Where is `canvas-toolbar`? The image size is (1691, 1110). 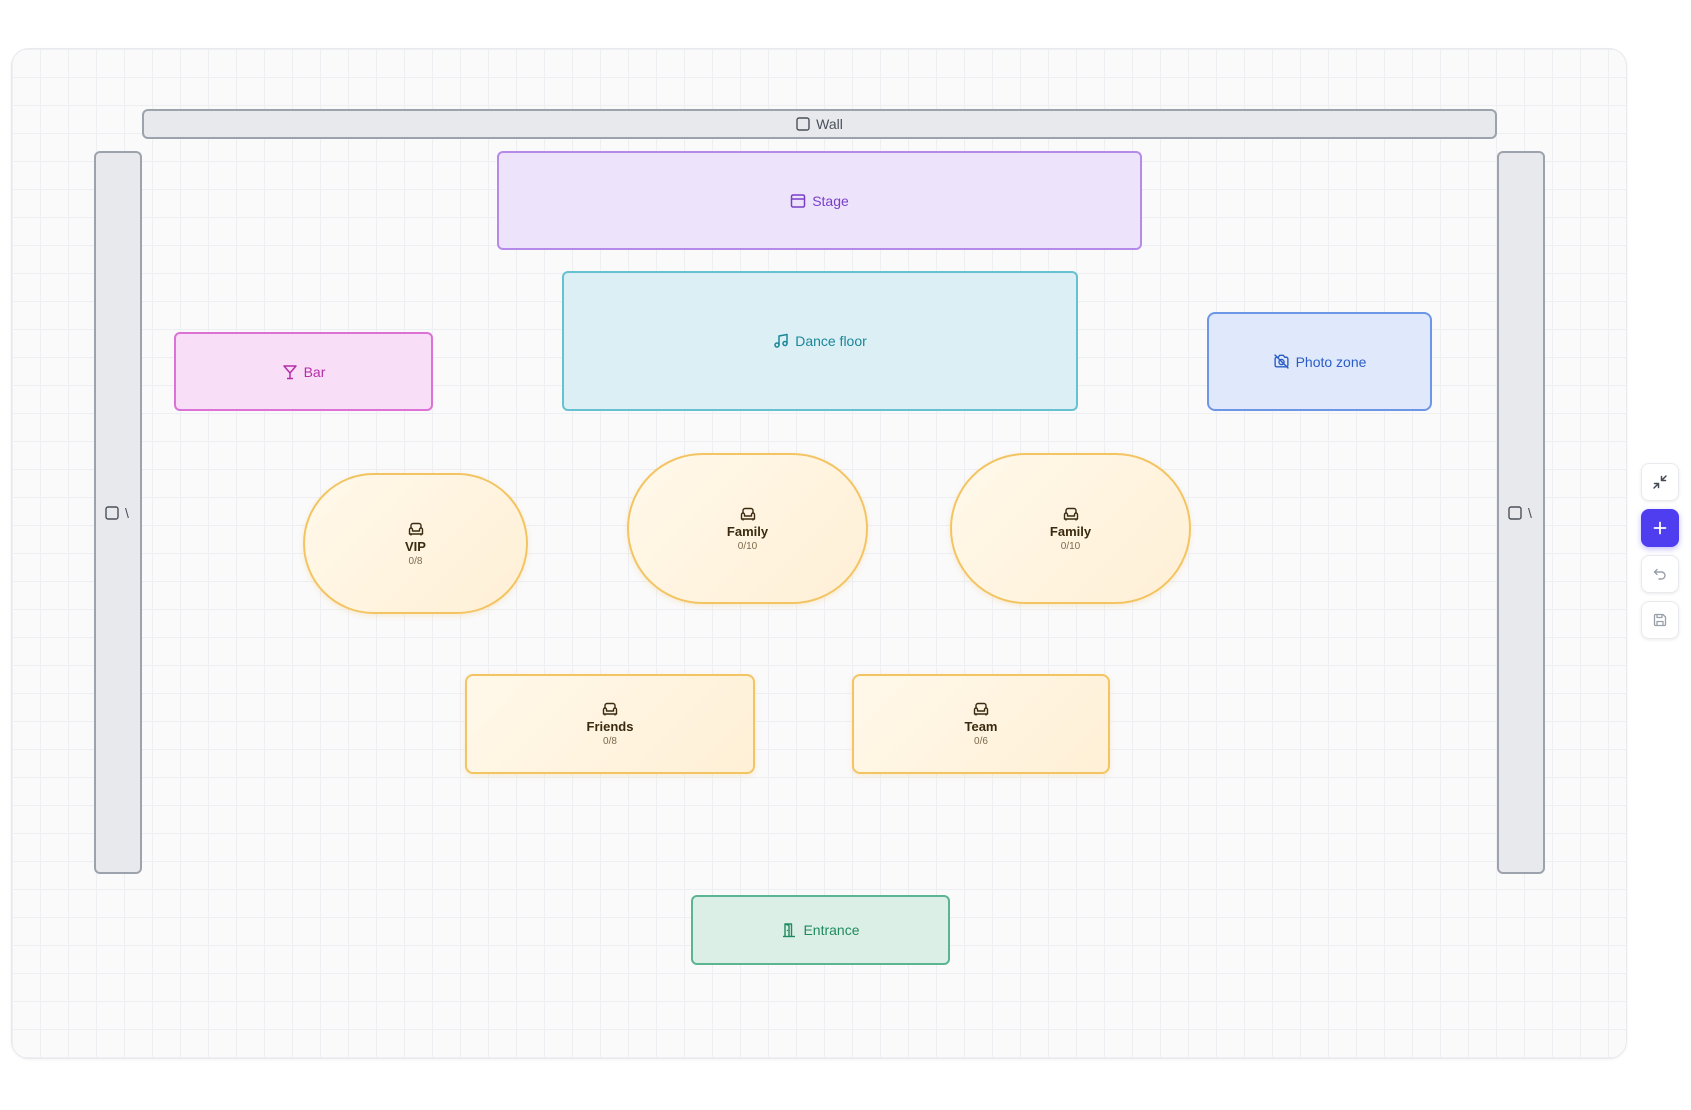 canvas-toolbar is located at coordinates (1660, 551).